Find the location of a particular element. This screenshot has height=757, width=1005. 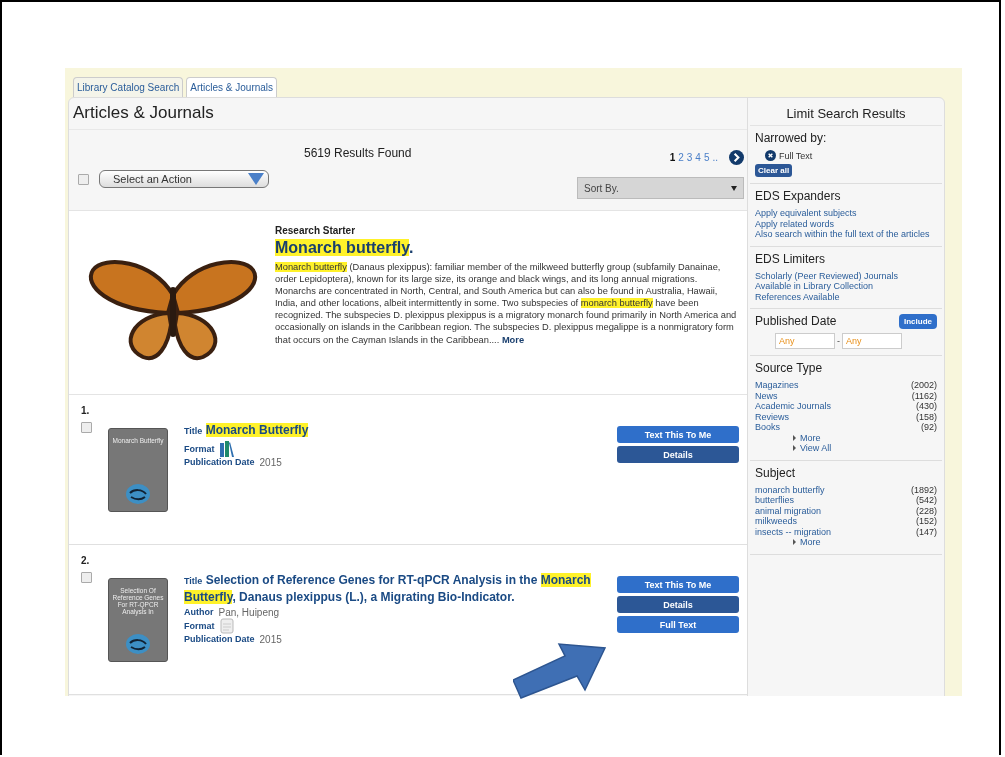

clear-all-button: Clear all is located at coordinates (774, 170).